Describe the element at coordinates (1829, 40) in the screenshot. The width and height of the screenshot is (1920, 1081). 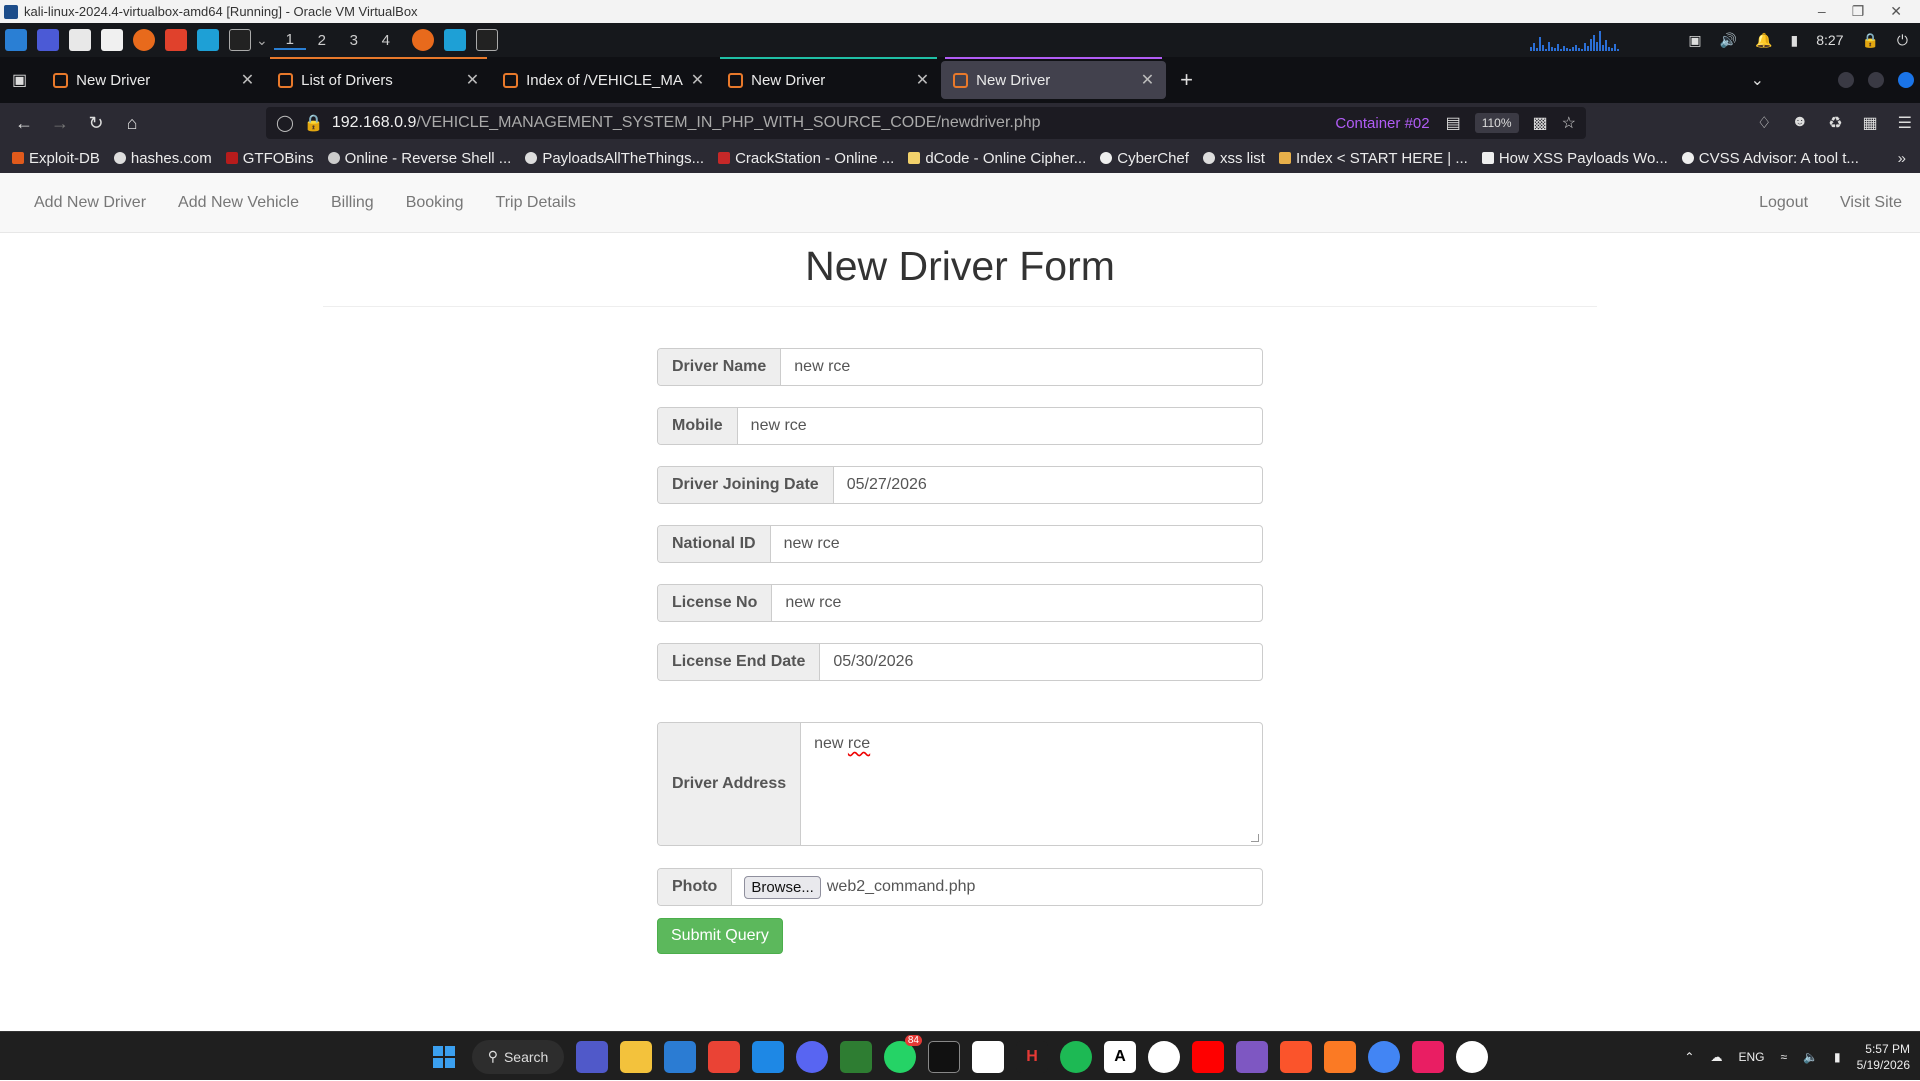
I see `panel-clock: 8:27` at that location.